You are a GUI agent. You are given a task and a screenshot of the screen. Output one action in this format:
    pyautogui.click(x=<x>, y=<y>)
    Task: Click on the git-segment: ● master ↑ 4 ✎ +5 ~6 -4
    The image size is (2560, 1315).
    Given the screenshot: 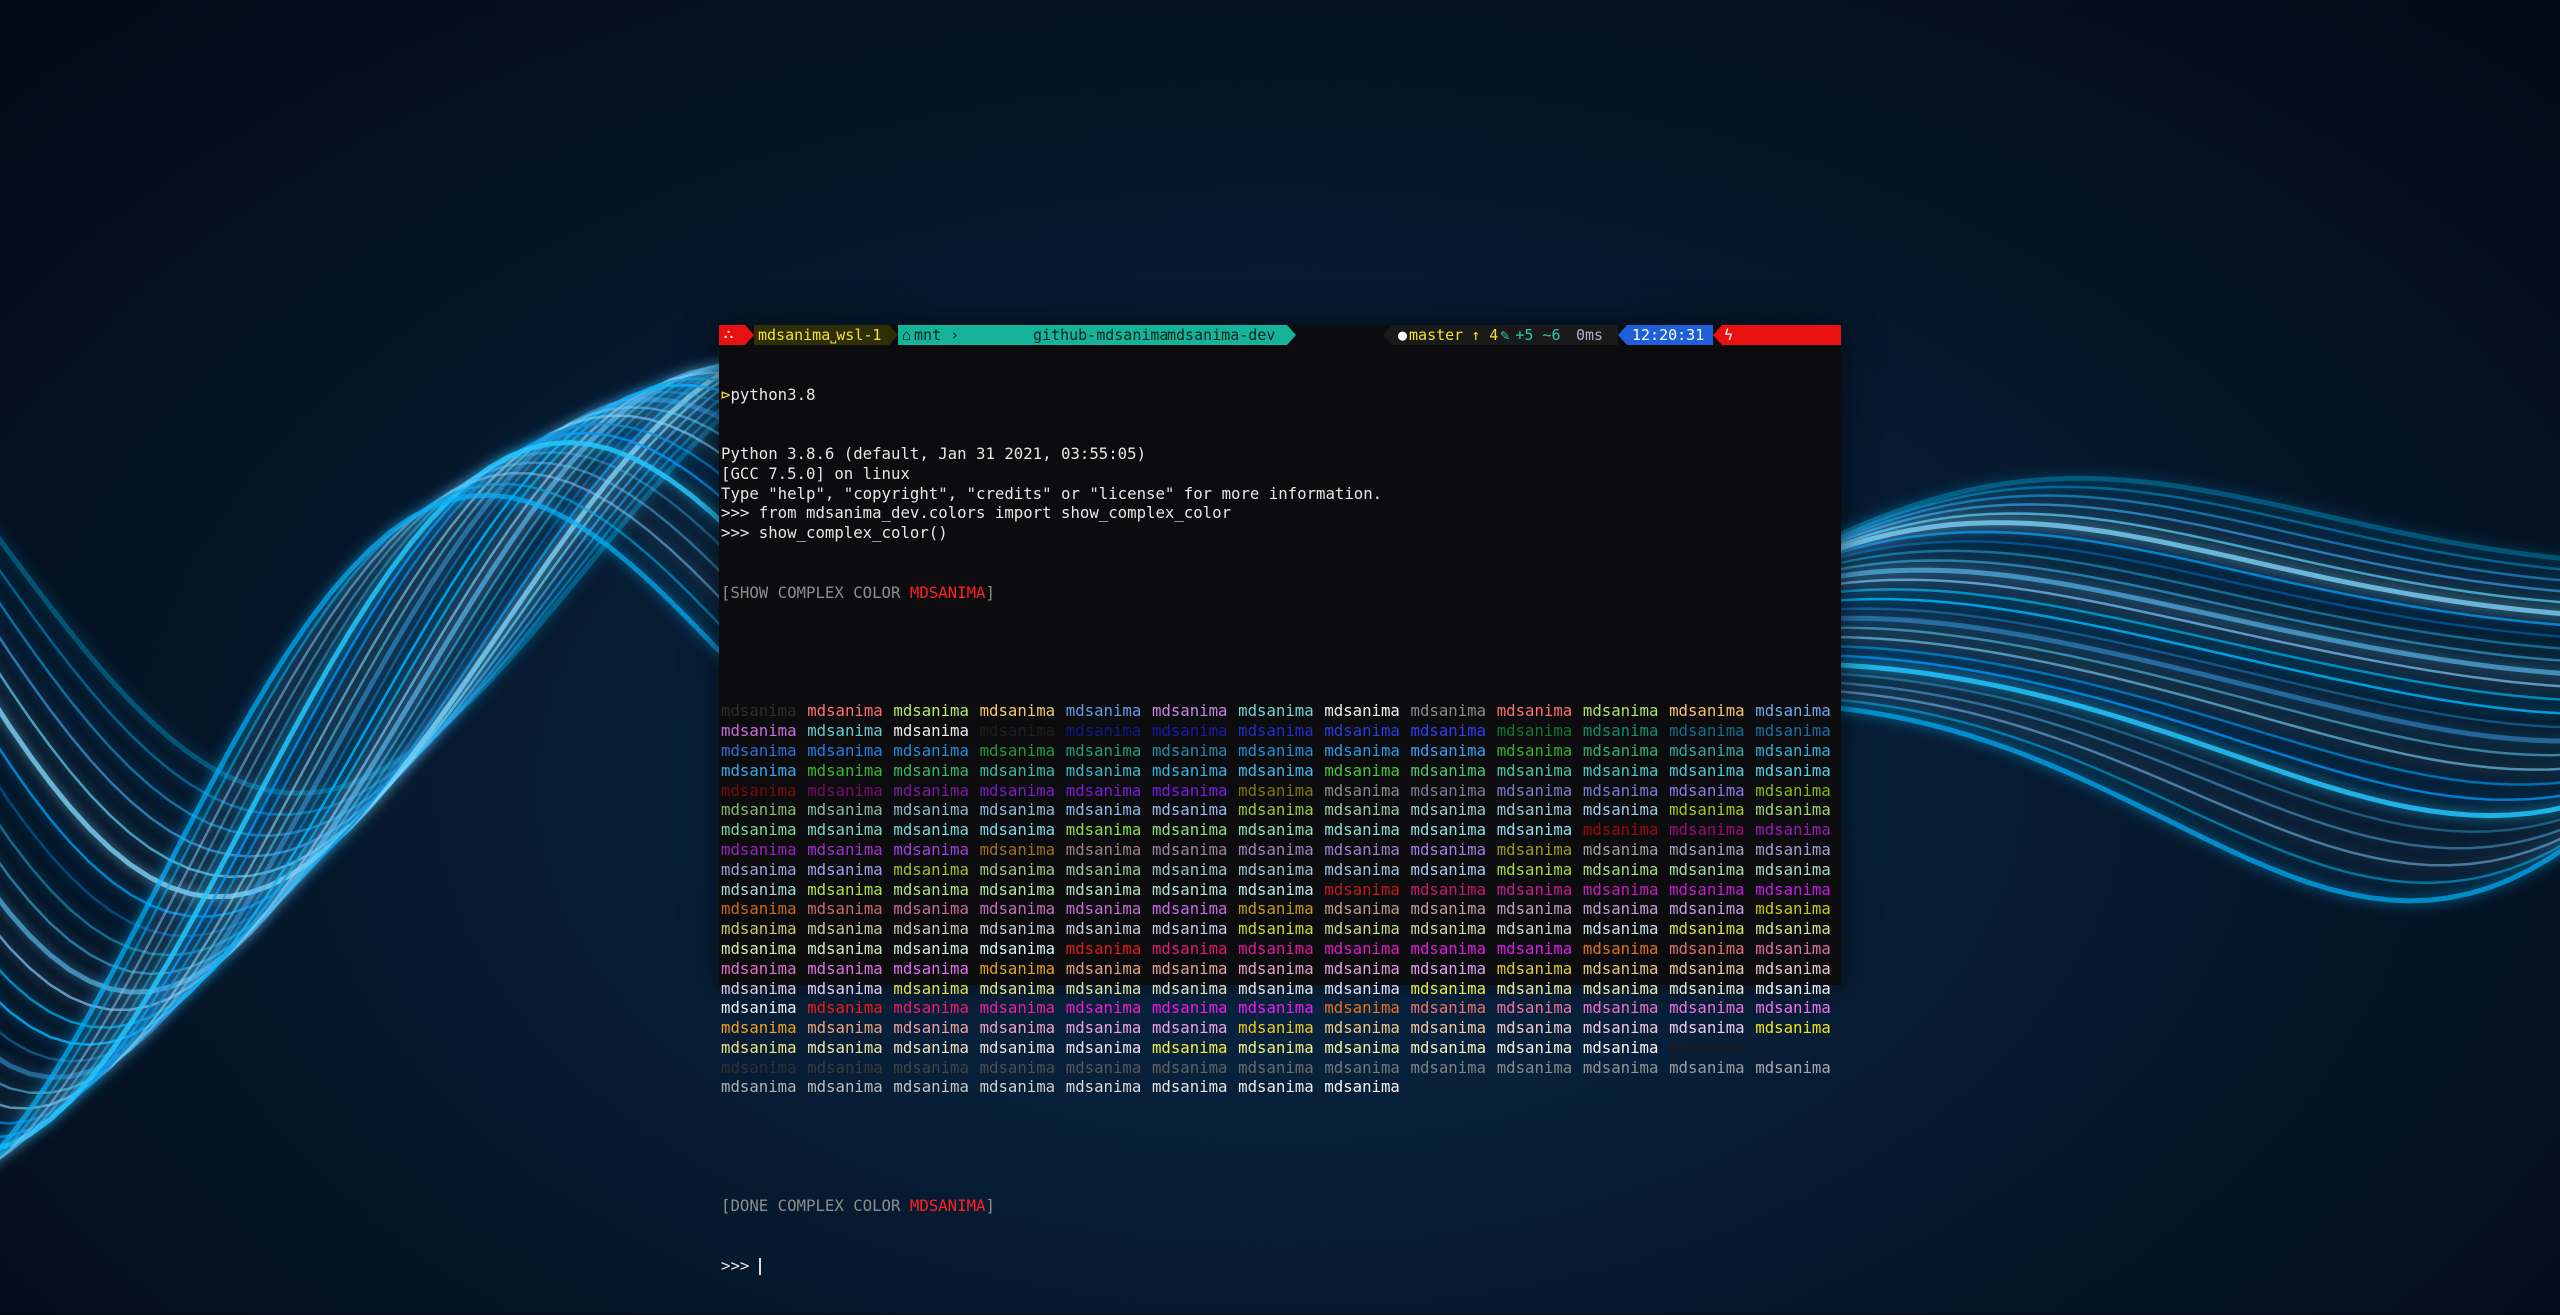 What is the action you would take?
    pyautogui.click(x=1490, y=335)
    